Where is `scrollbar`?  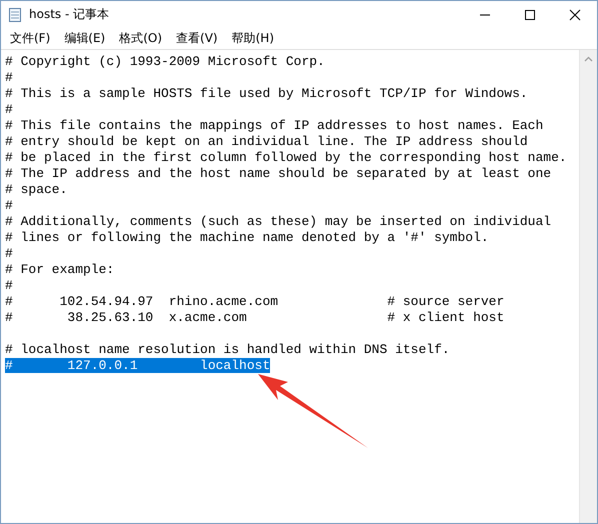 scrollbar is located at coordinates (588, 286).